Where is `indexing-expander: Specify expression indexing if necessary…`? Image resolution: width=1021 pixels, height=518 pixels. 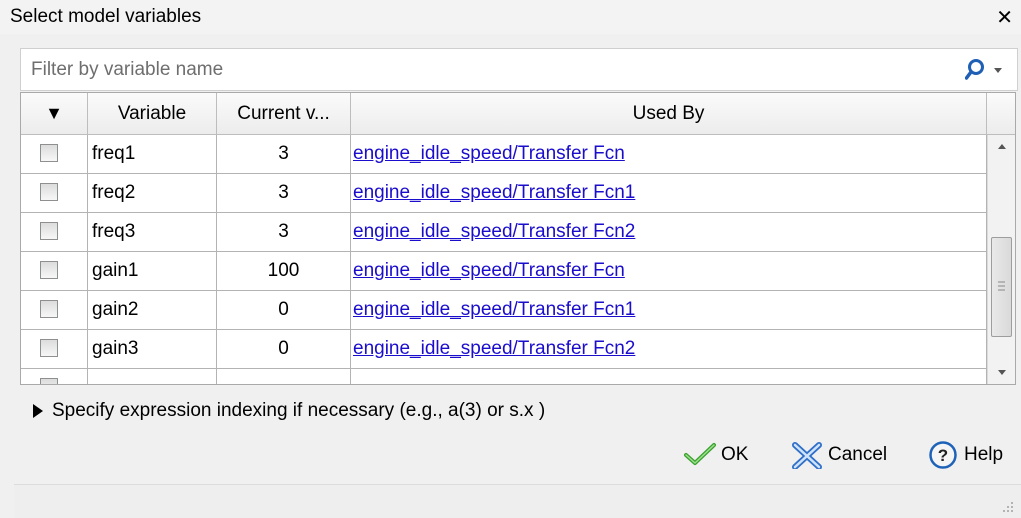
indexing-expander: Specify expression indexing if necessary… is located at coordinates (289, 411).